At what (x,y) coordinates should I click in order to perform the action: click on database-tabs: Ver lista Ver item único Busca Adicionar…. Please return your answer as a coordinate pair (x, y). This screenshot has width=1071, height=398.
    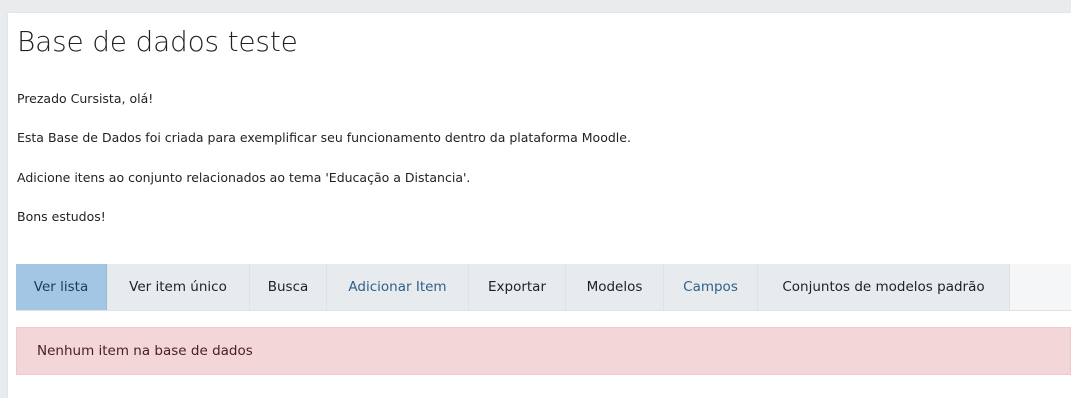
    Looking at the image, I should click on (543, 287).